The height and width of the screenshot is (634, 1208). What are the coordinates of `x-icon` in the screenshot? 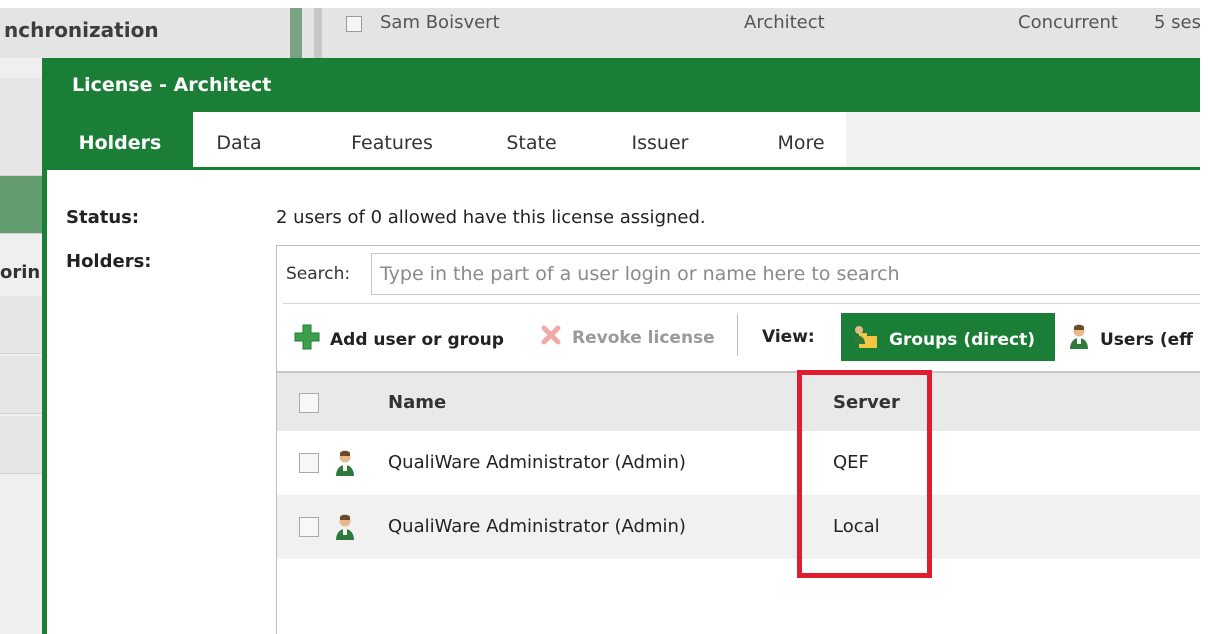 It's located at (551, 337).